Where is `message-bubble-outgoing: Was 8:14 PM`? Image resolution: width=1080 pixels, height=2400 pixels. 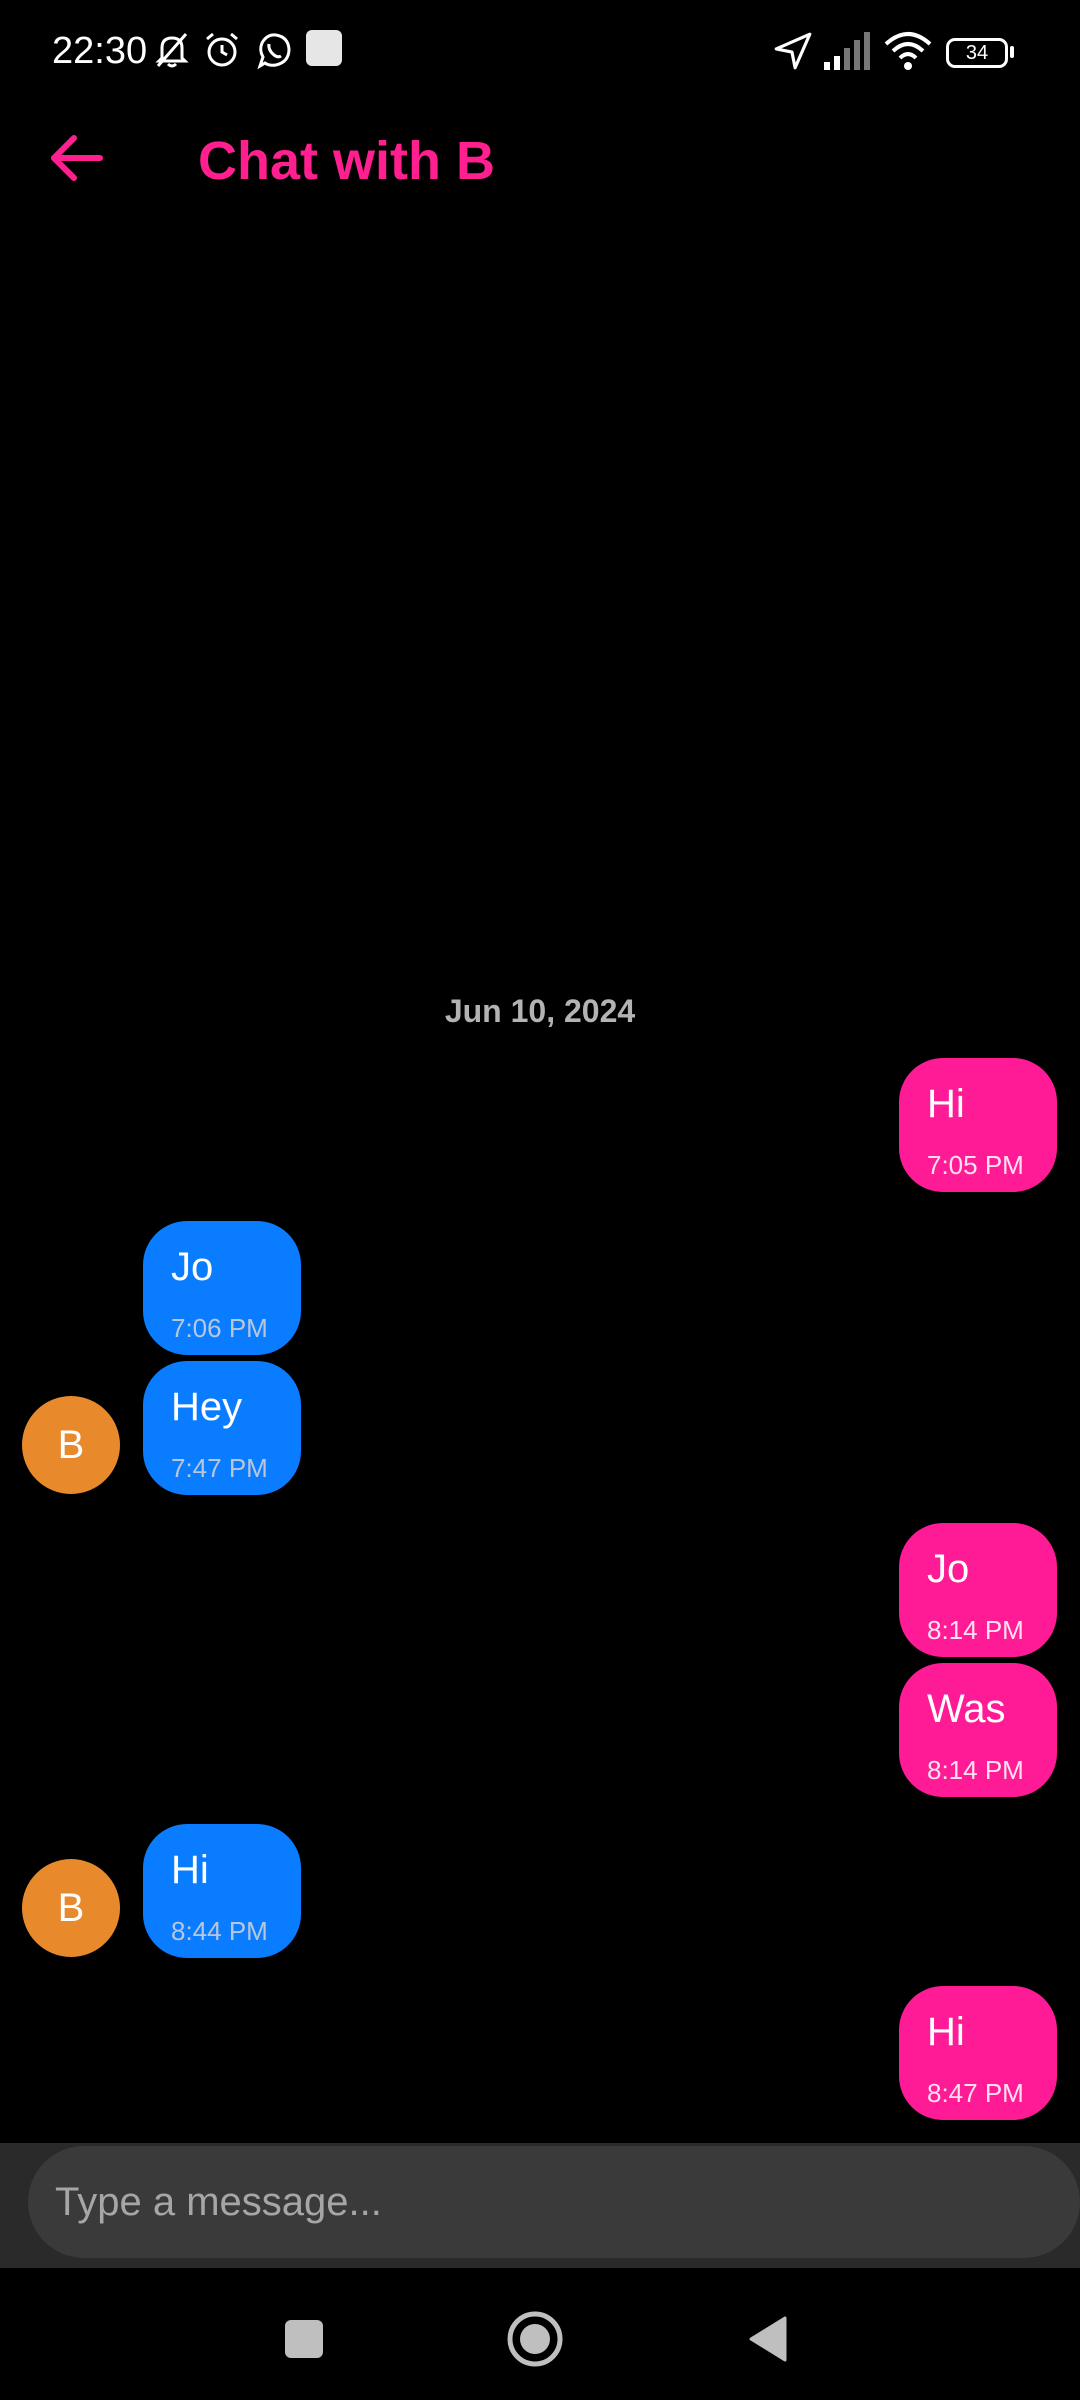 message-bubble-outgoing: Was 8:14 PM is located at coordinates (978, 1730).